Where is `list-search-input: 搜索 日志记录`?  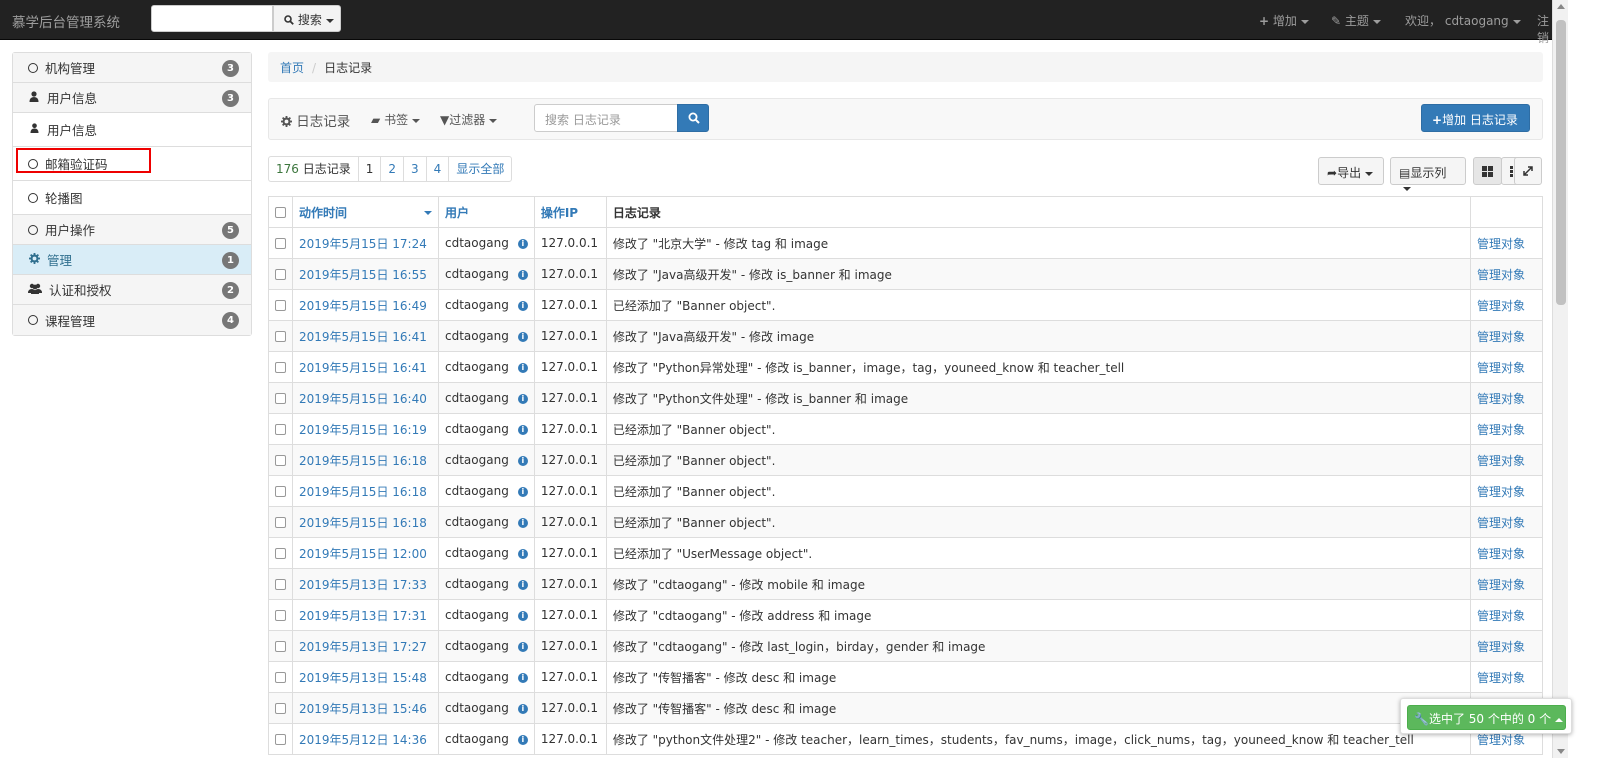
list-search-input: 搜索 日志记录 is located at coordinates (606, 118).